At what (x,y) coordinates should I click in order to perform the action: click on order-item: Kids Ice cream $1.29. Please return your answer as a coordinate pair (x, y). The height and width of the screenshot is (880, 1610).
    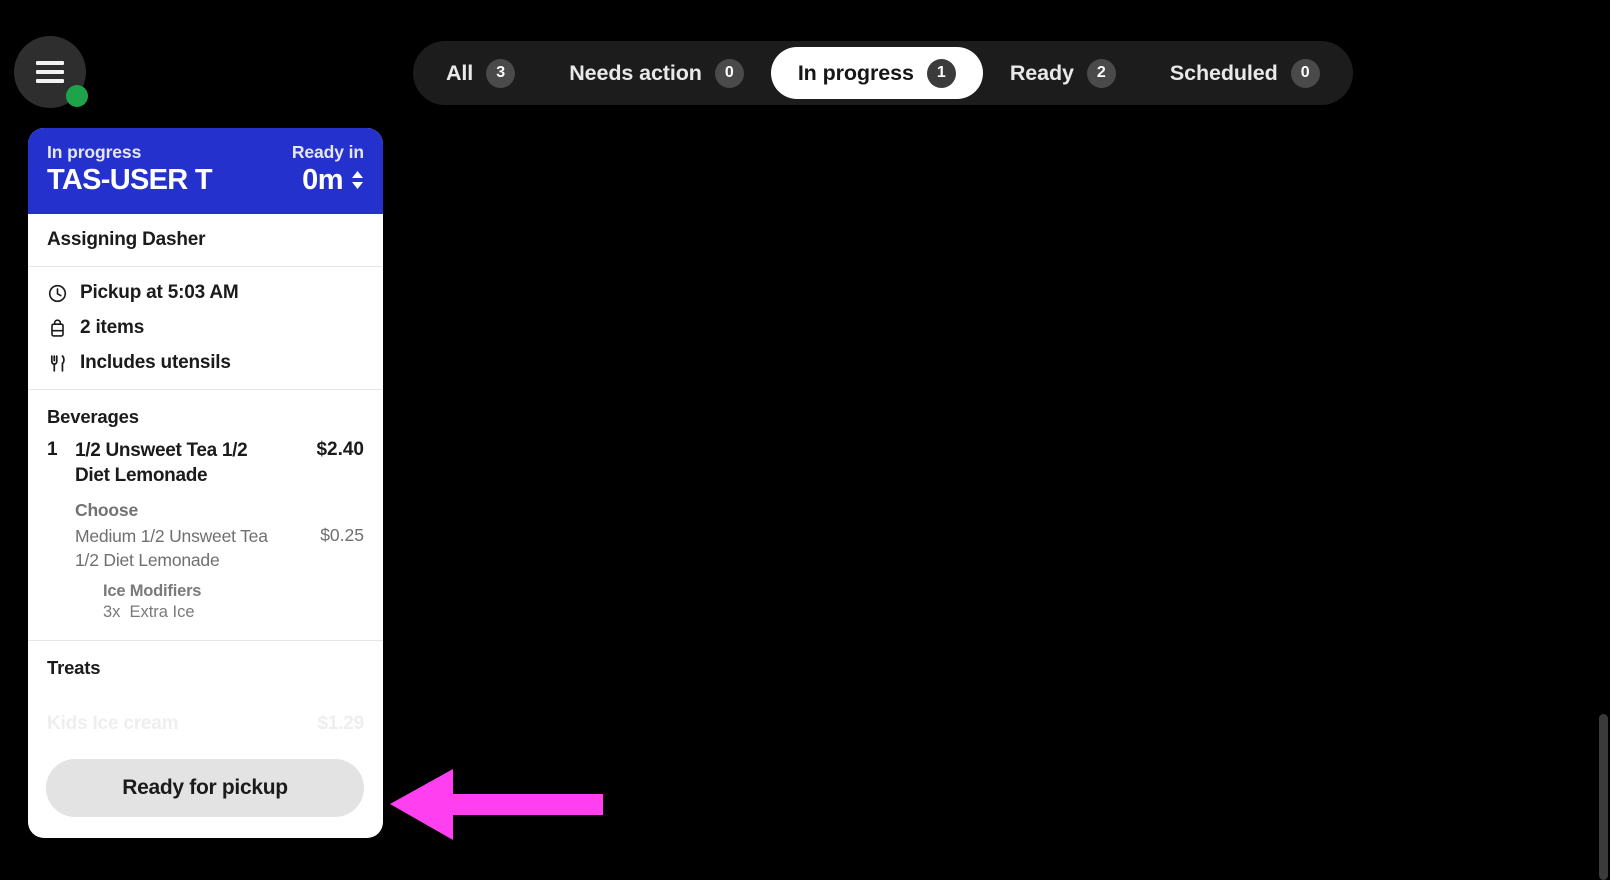
    Looking at the image, I should click on (205, 724).